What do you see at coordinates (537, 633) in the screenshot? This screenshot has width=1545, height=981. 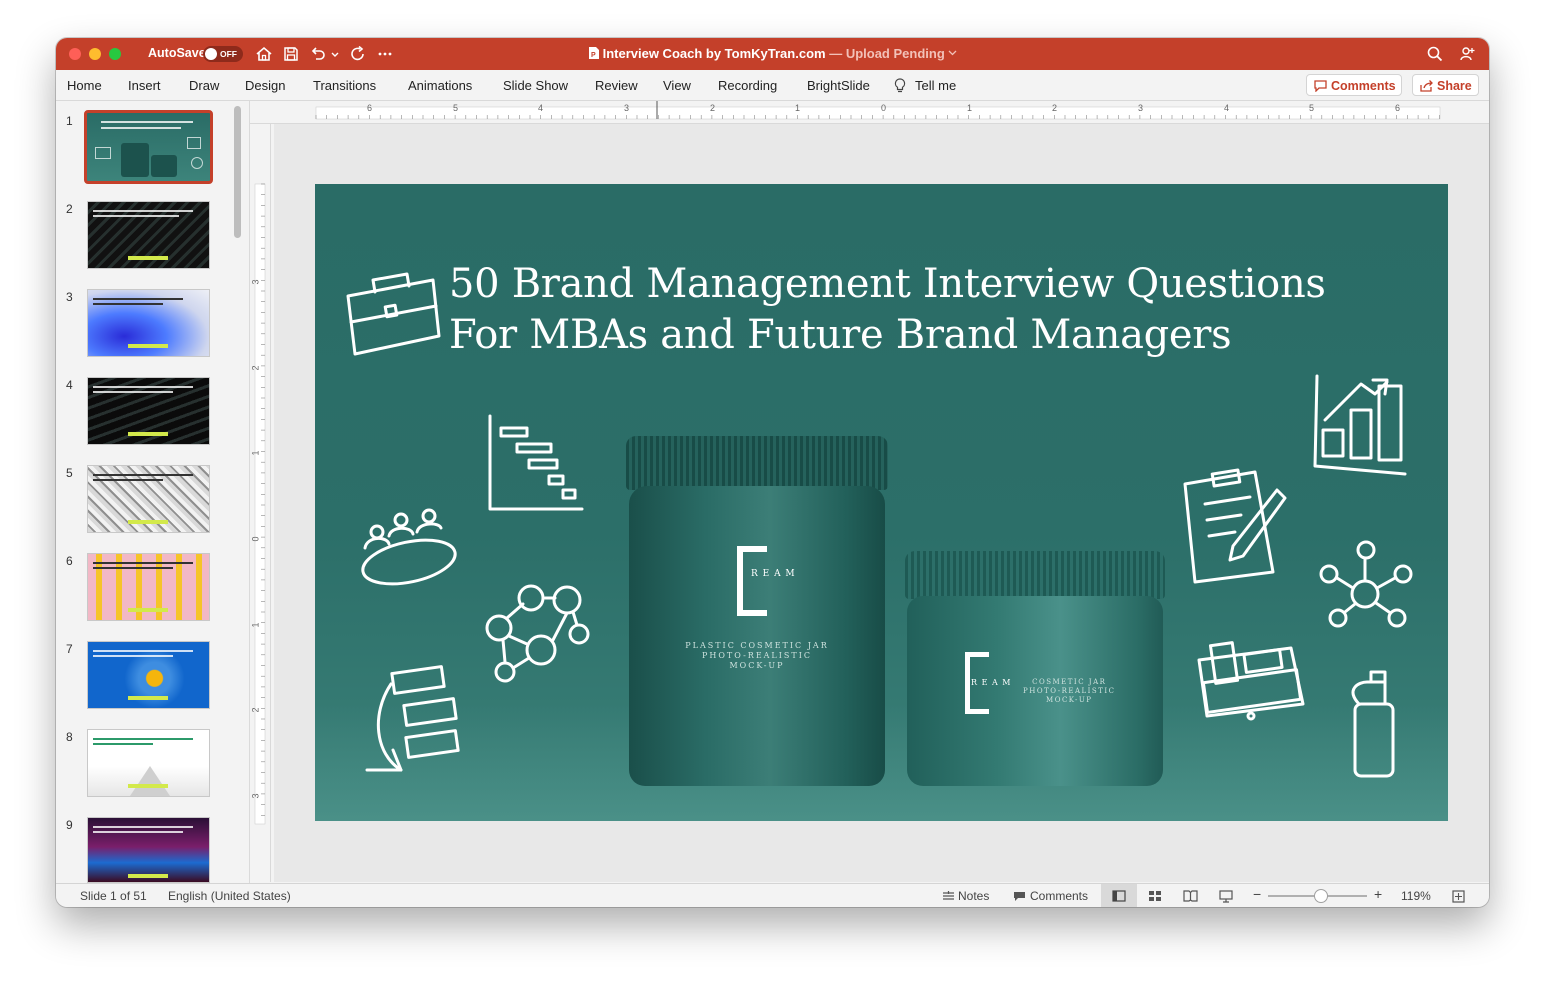 I see `network-people-icon` at bounding box center [537, 633].